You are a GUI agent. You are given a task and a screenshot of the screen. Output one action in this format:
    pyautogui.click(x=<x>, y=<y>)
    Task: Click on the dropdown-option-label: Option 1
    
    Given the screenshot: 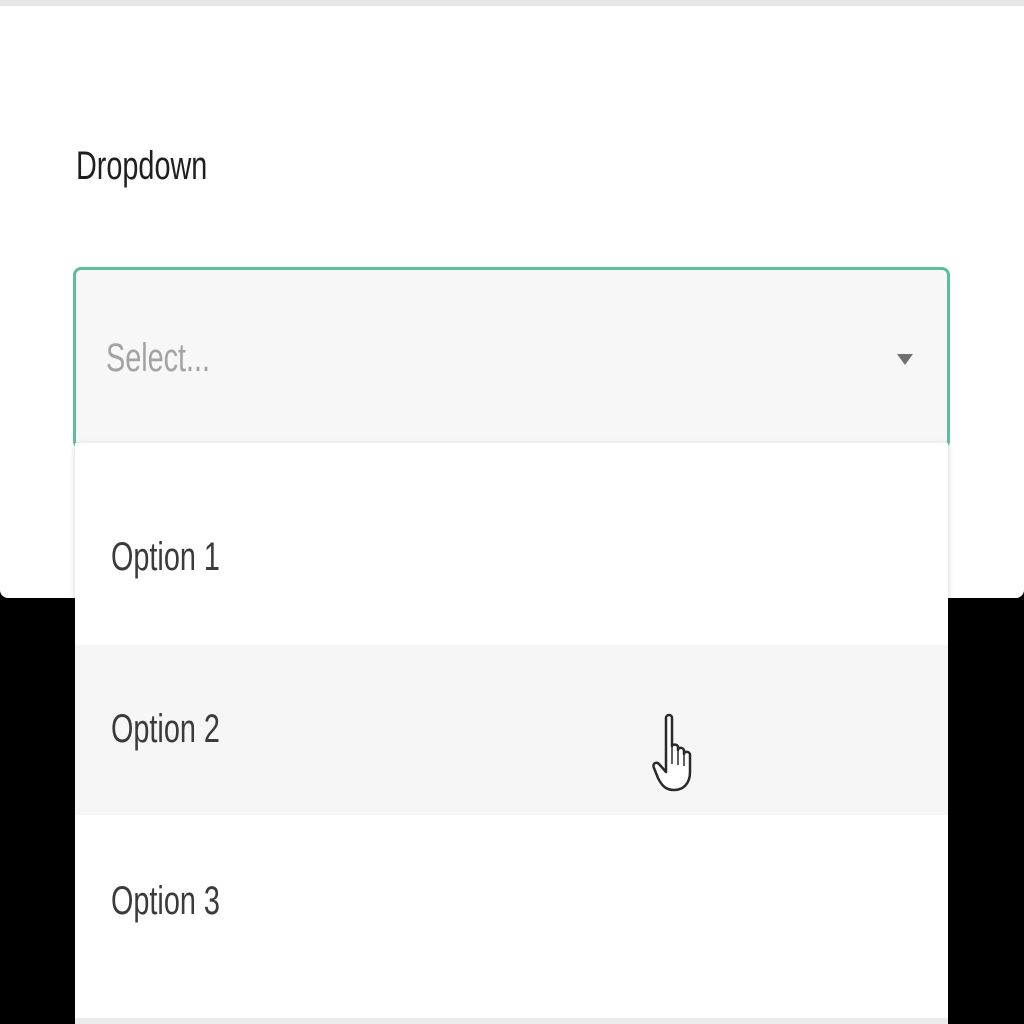 What is the action you would take?
    pyautogui.click(x=165, y=557)
    